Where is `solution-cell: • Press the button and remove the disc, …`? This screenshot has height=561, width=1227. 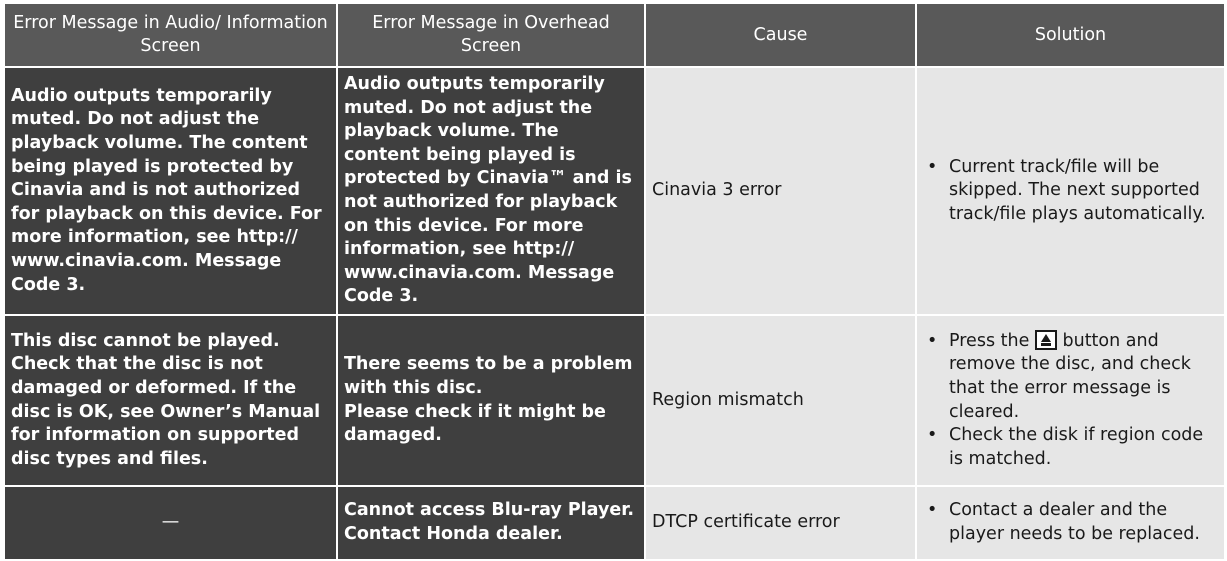
solution-cell: • Press the button and remove the disc, … is located at coordinates (1070, 400).